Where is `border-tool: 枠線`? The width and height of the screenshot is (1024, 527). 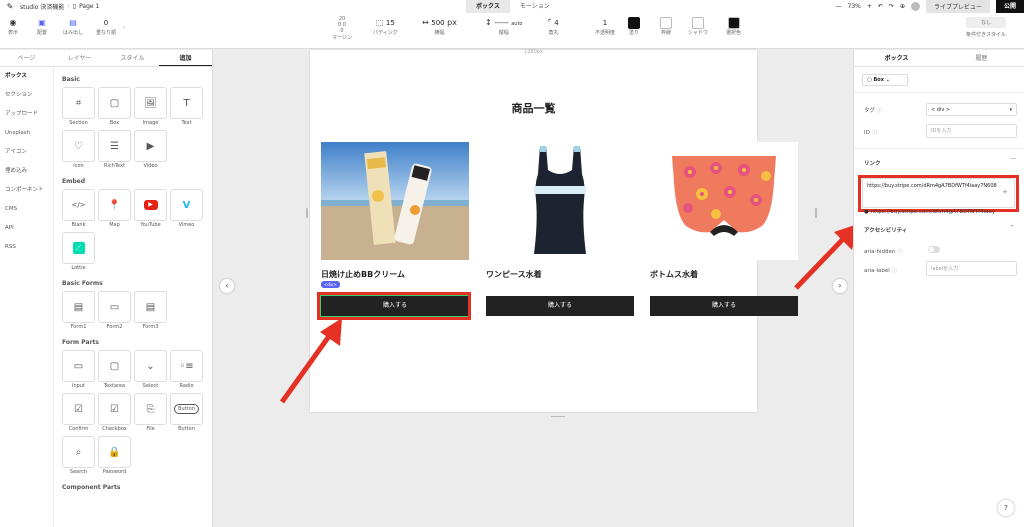 border-tool: 枠線 is located at coordinates (666, 26).